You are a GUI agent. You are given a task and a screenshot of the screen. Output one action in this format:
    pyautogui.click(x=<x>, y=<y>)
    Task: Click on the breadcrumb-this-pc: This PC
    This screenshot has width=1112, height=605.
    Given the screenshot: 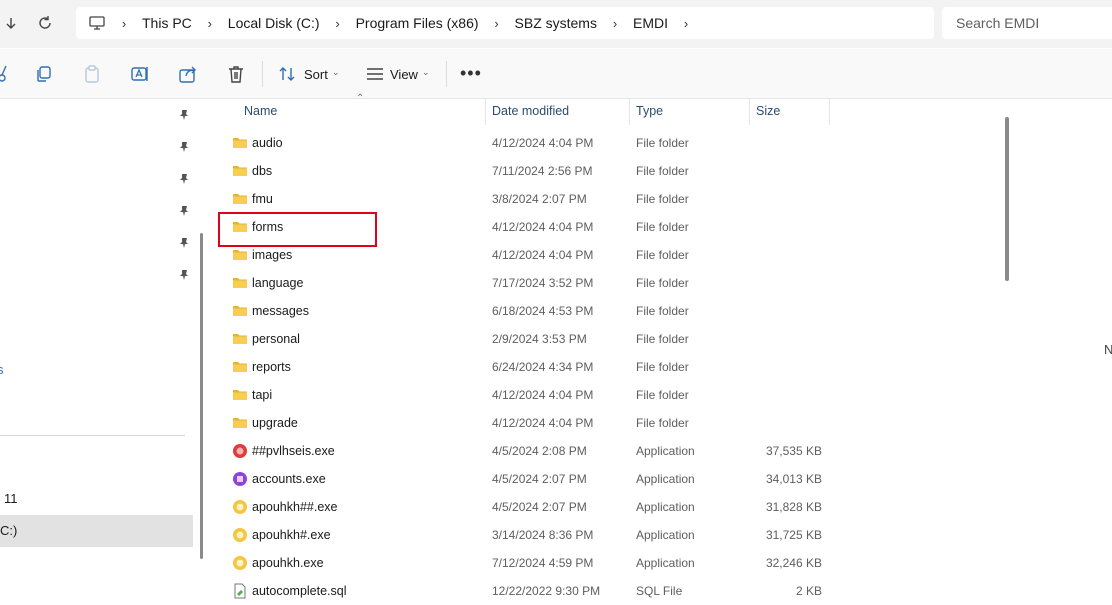 What is the action you would take?
    pyautogui.click(x=167, y=23)
    